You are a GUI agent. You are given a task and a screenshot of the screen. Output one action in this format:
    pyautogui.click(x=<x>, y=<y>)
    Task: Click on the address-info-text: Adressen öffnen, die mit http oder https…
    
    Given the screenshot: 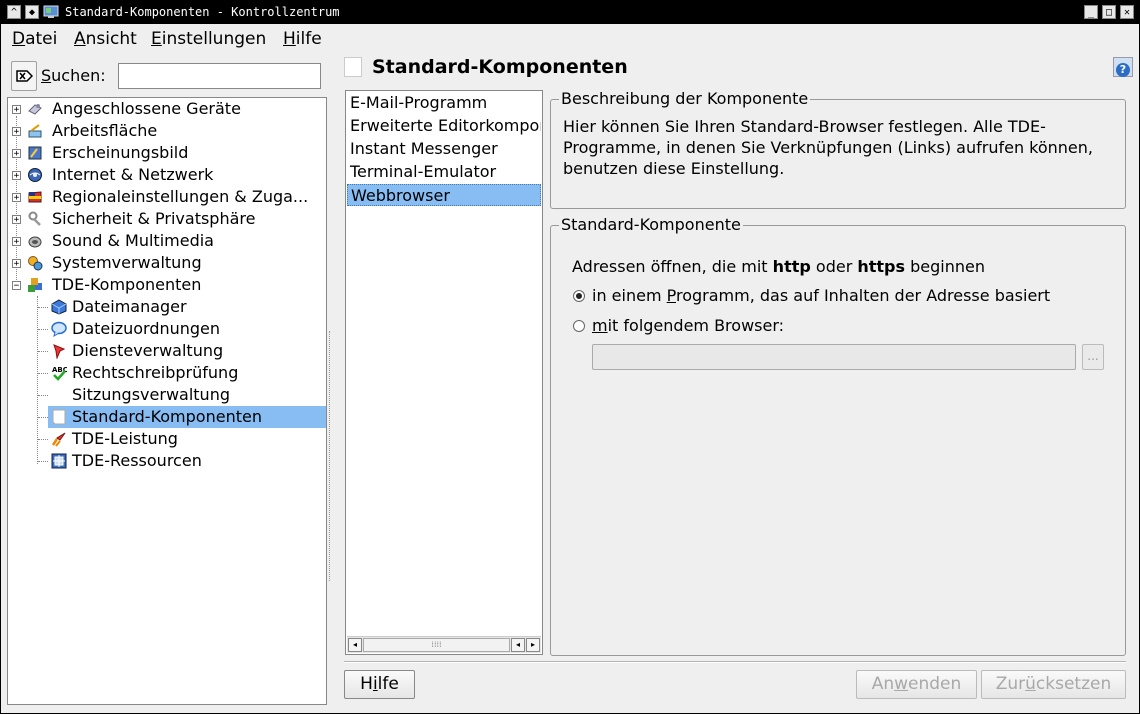 What is the action you would take?
    pyautogui.click(x=778, y=266)
    